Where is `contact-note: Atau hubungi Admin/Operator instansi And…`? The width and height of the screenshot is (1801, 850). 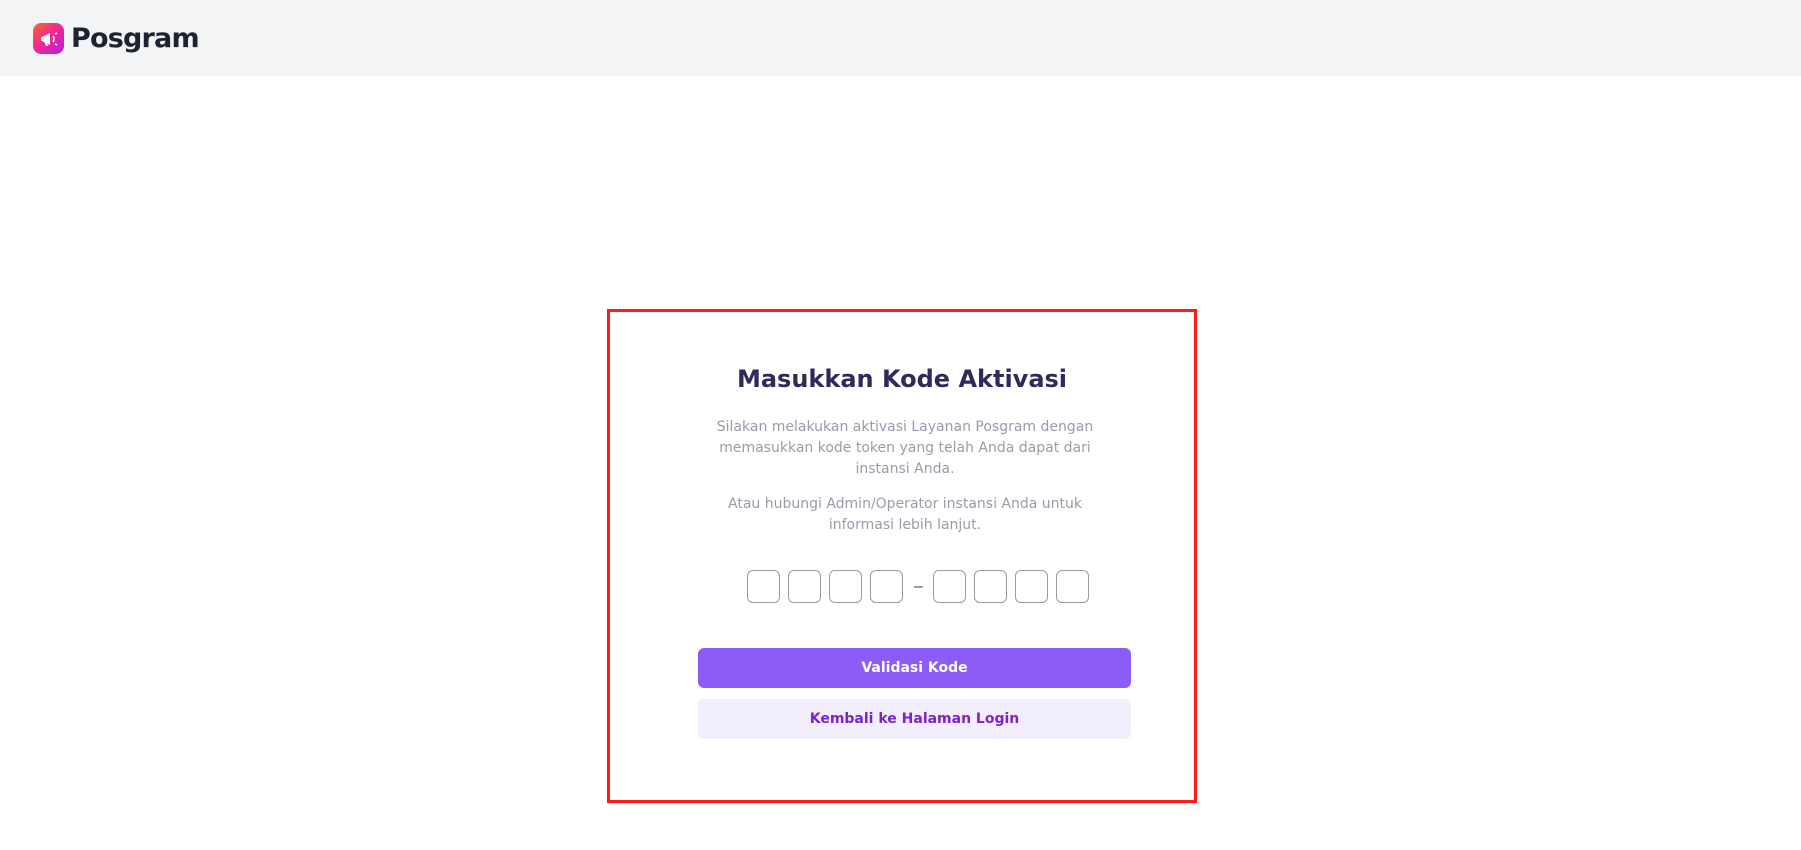 contact-note: Atau hubungi Admin/Operator instansi And… is located at coordinates (905, 514).